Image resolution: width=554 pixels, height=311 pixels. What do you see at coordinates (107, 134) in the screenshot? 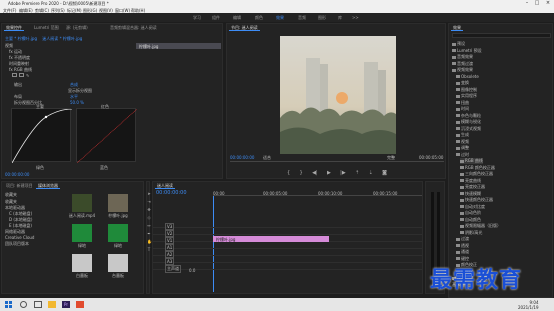
I see `red-curve-graph: 红色` at bounding box center [107, 134].